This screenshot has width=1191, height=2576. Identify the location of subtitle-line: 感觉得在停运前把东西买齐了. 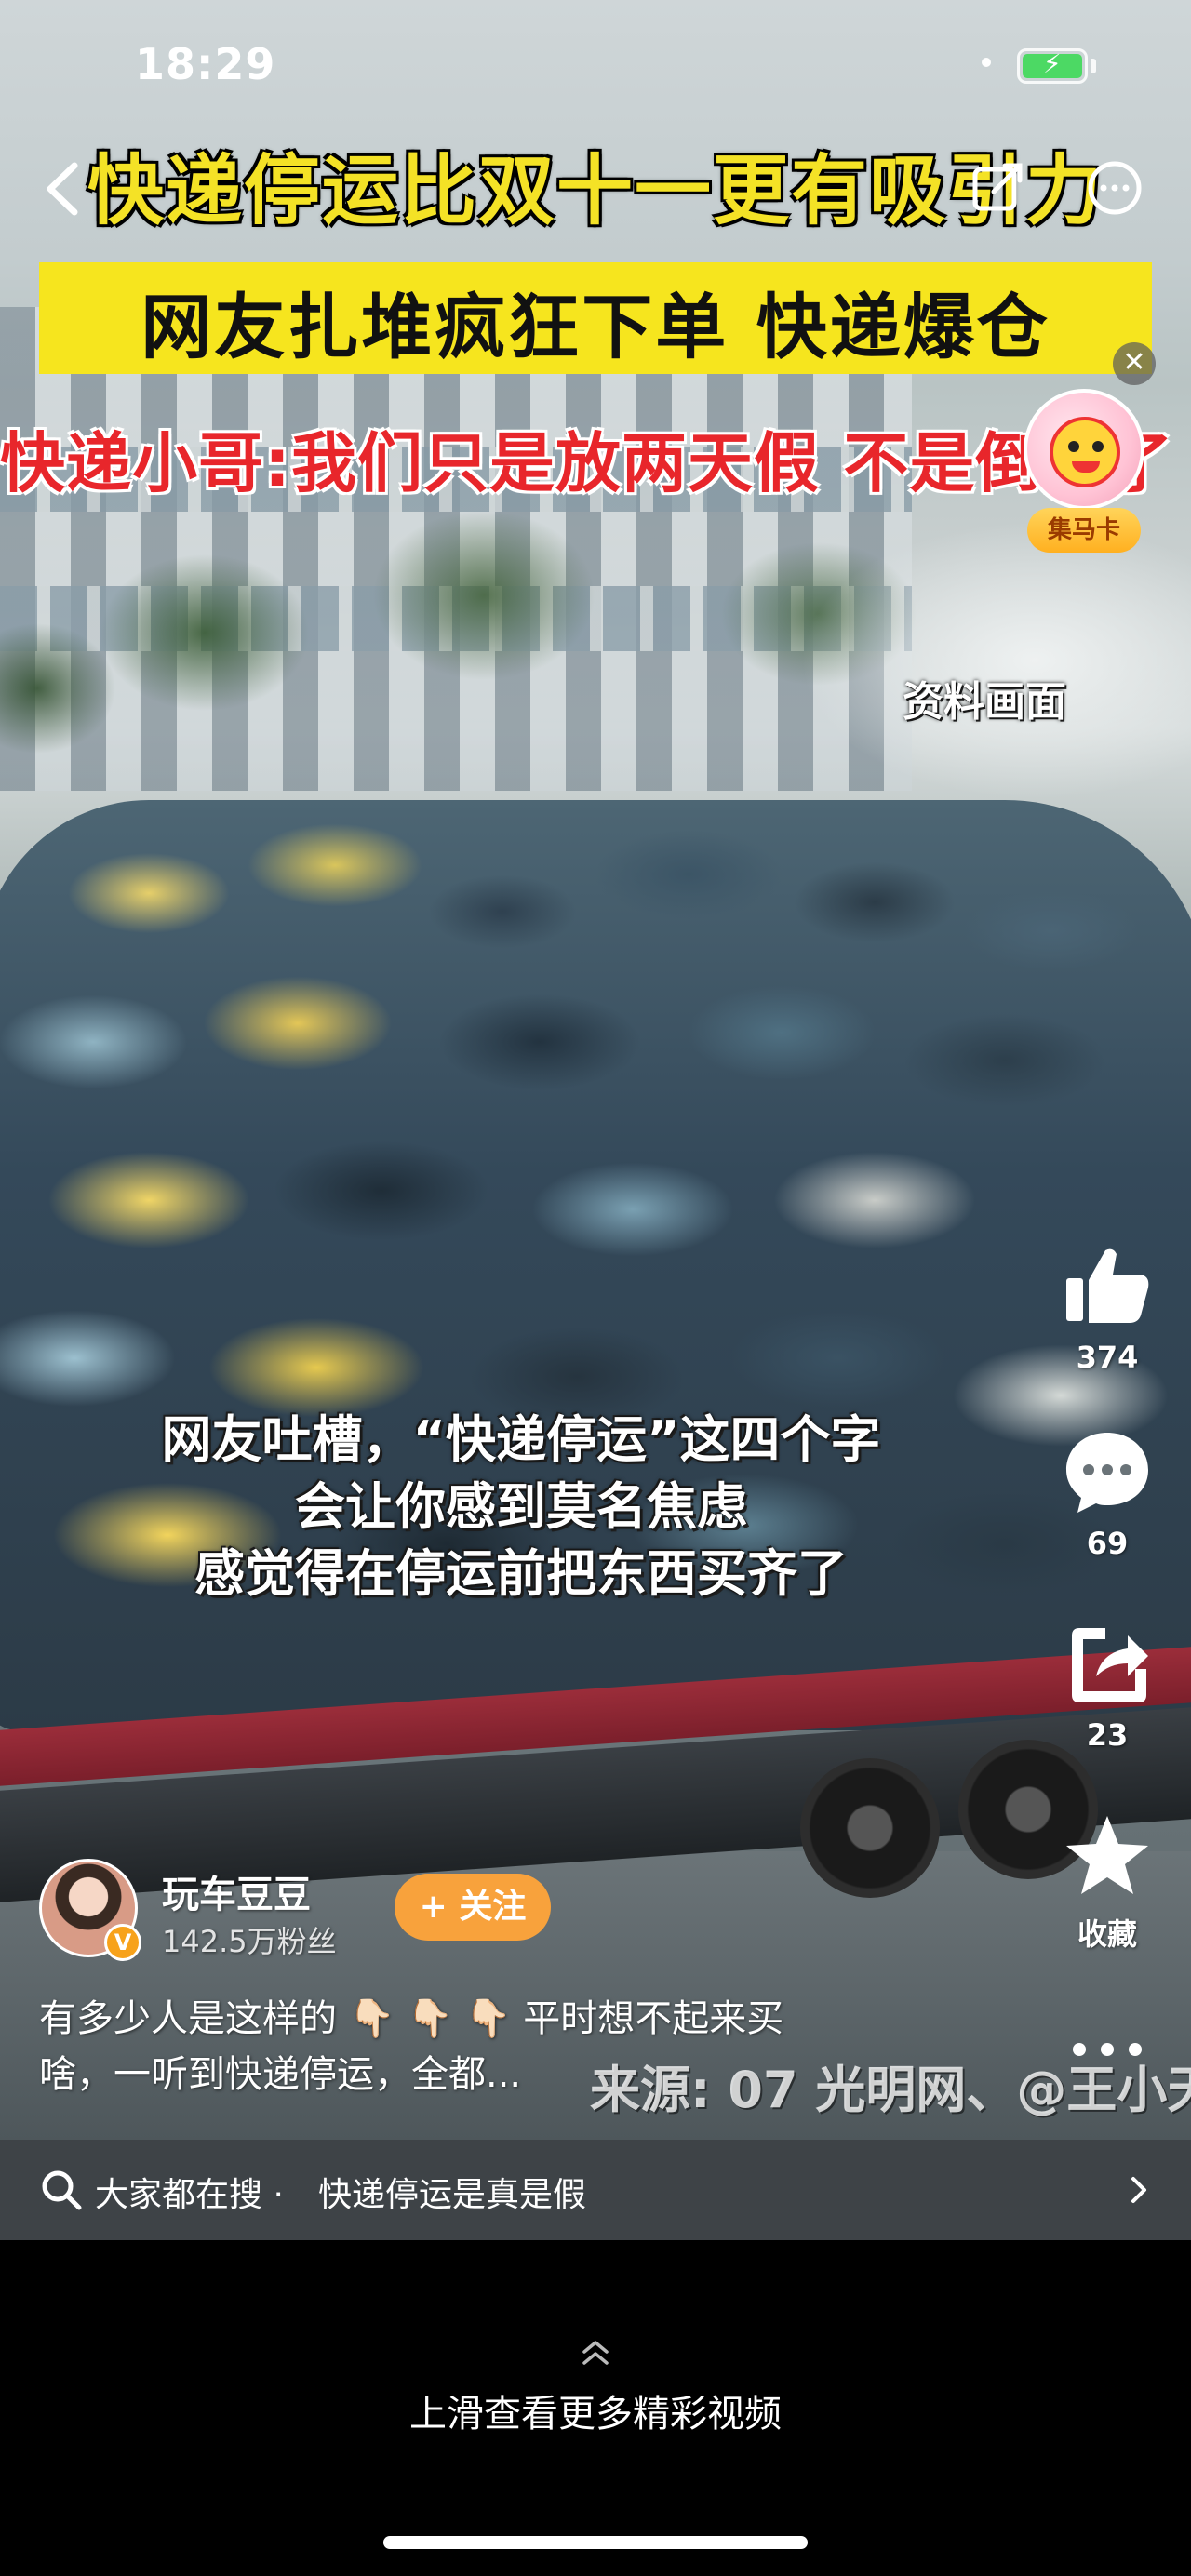
(521, 1573).